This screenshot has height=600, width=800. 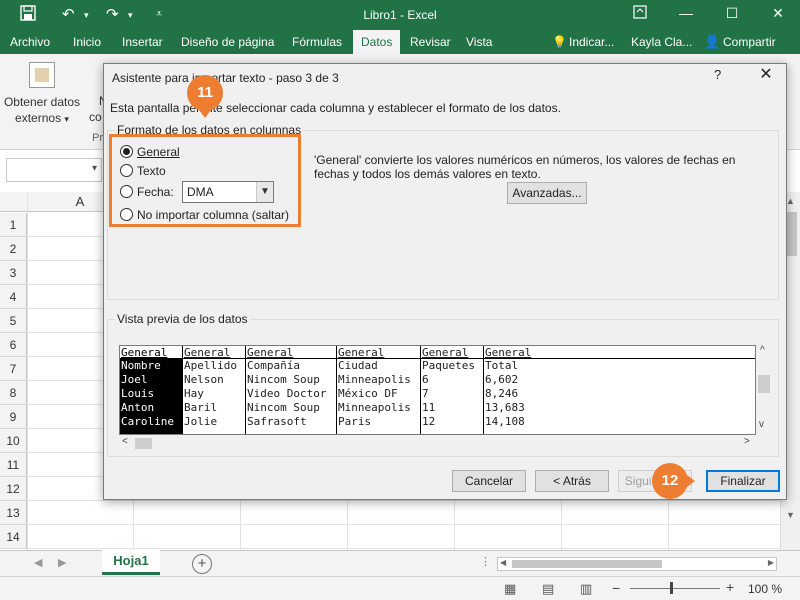 What do you see at coordinates (400, 563) in the screenshot?
I see `sheet-tab-bar: ◀ ▶ Hoja1 + ⋮ ◀ ▶` at bounding box center [400, 563].